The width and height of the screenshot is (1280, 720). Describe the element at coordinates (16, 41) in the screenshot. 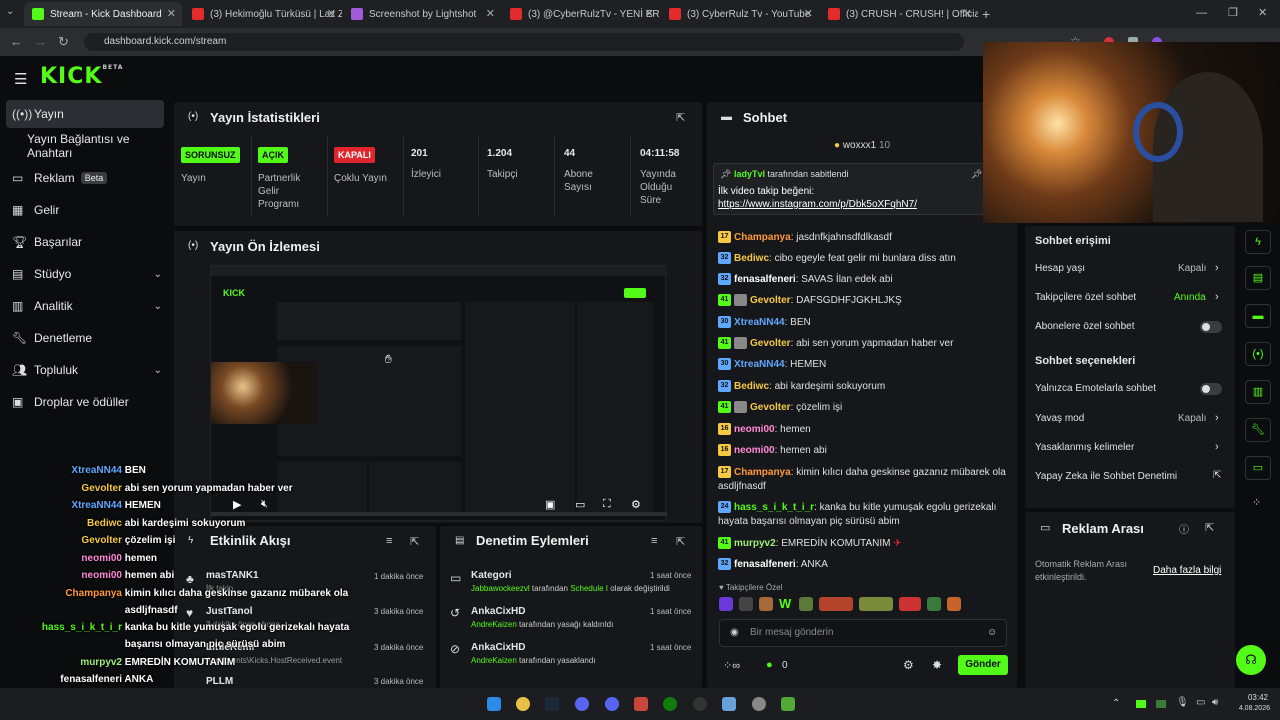

I see `back-button: ←` at that location.